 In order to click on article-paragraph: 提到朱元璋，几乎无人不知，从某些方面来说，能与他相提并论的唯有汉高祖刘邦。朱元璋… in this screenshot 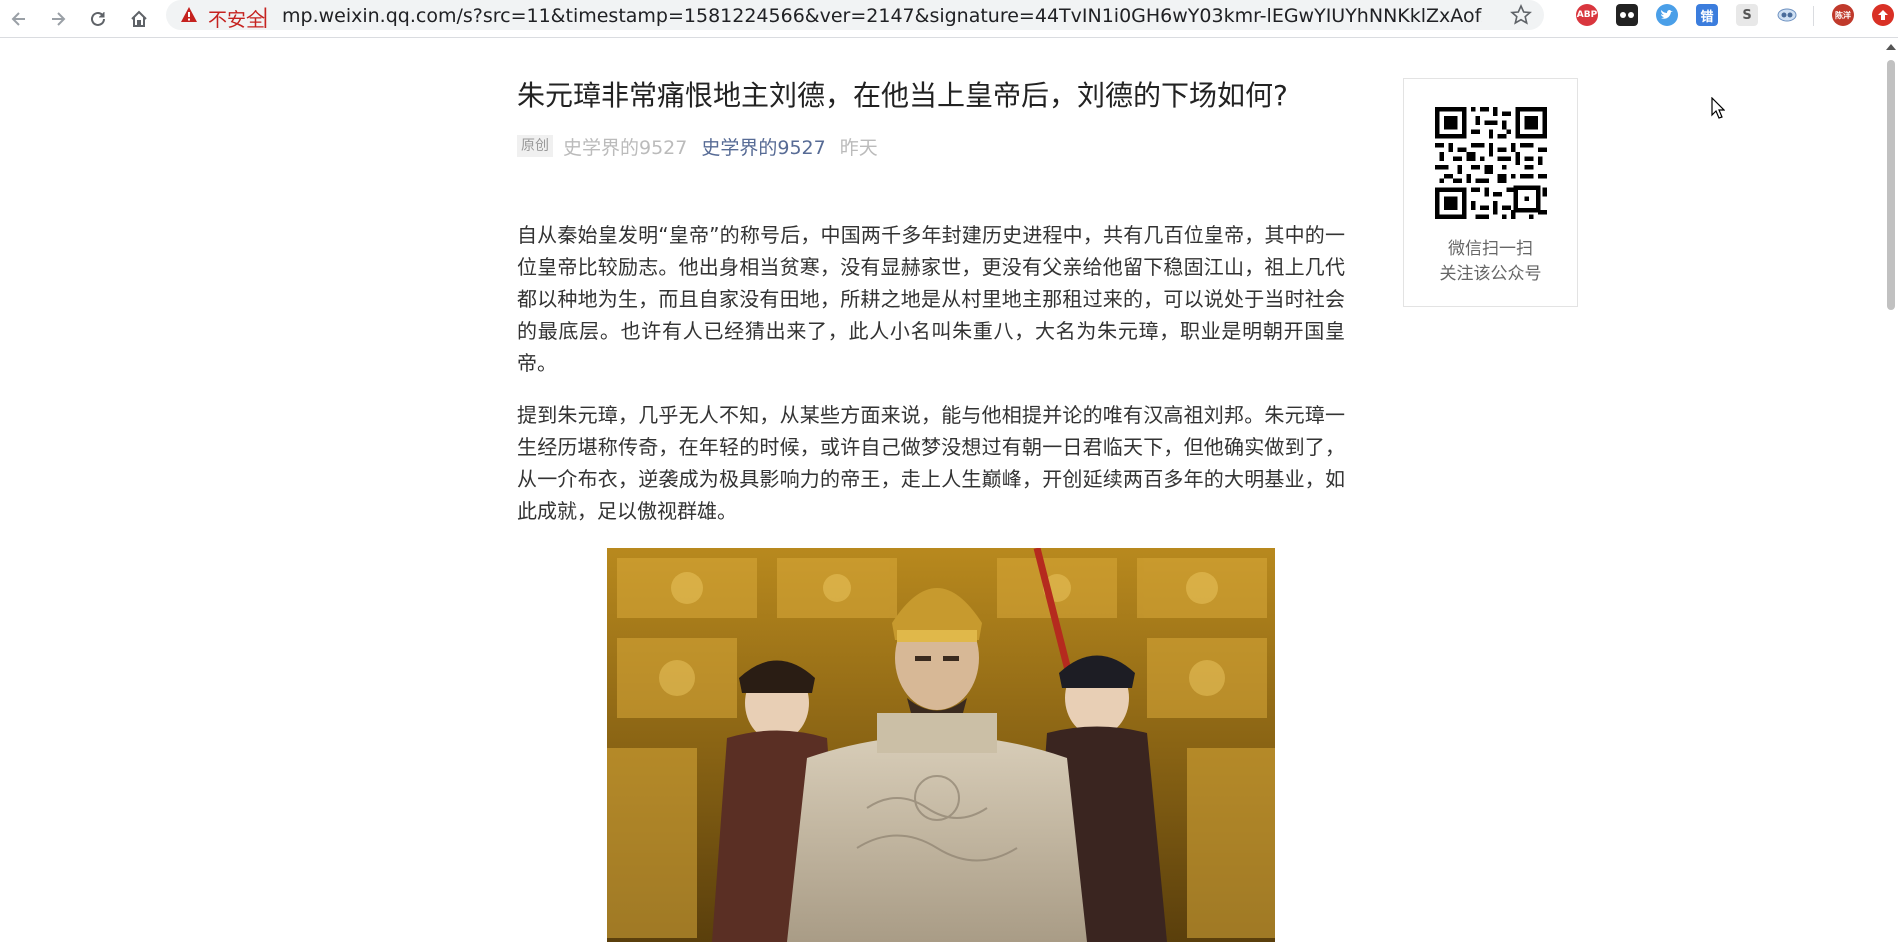, I will do `click(931, 463)`.